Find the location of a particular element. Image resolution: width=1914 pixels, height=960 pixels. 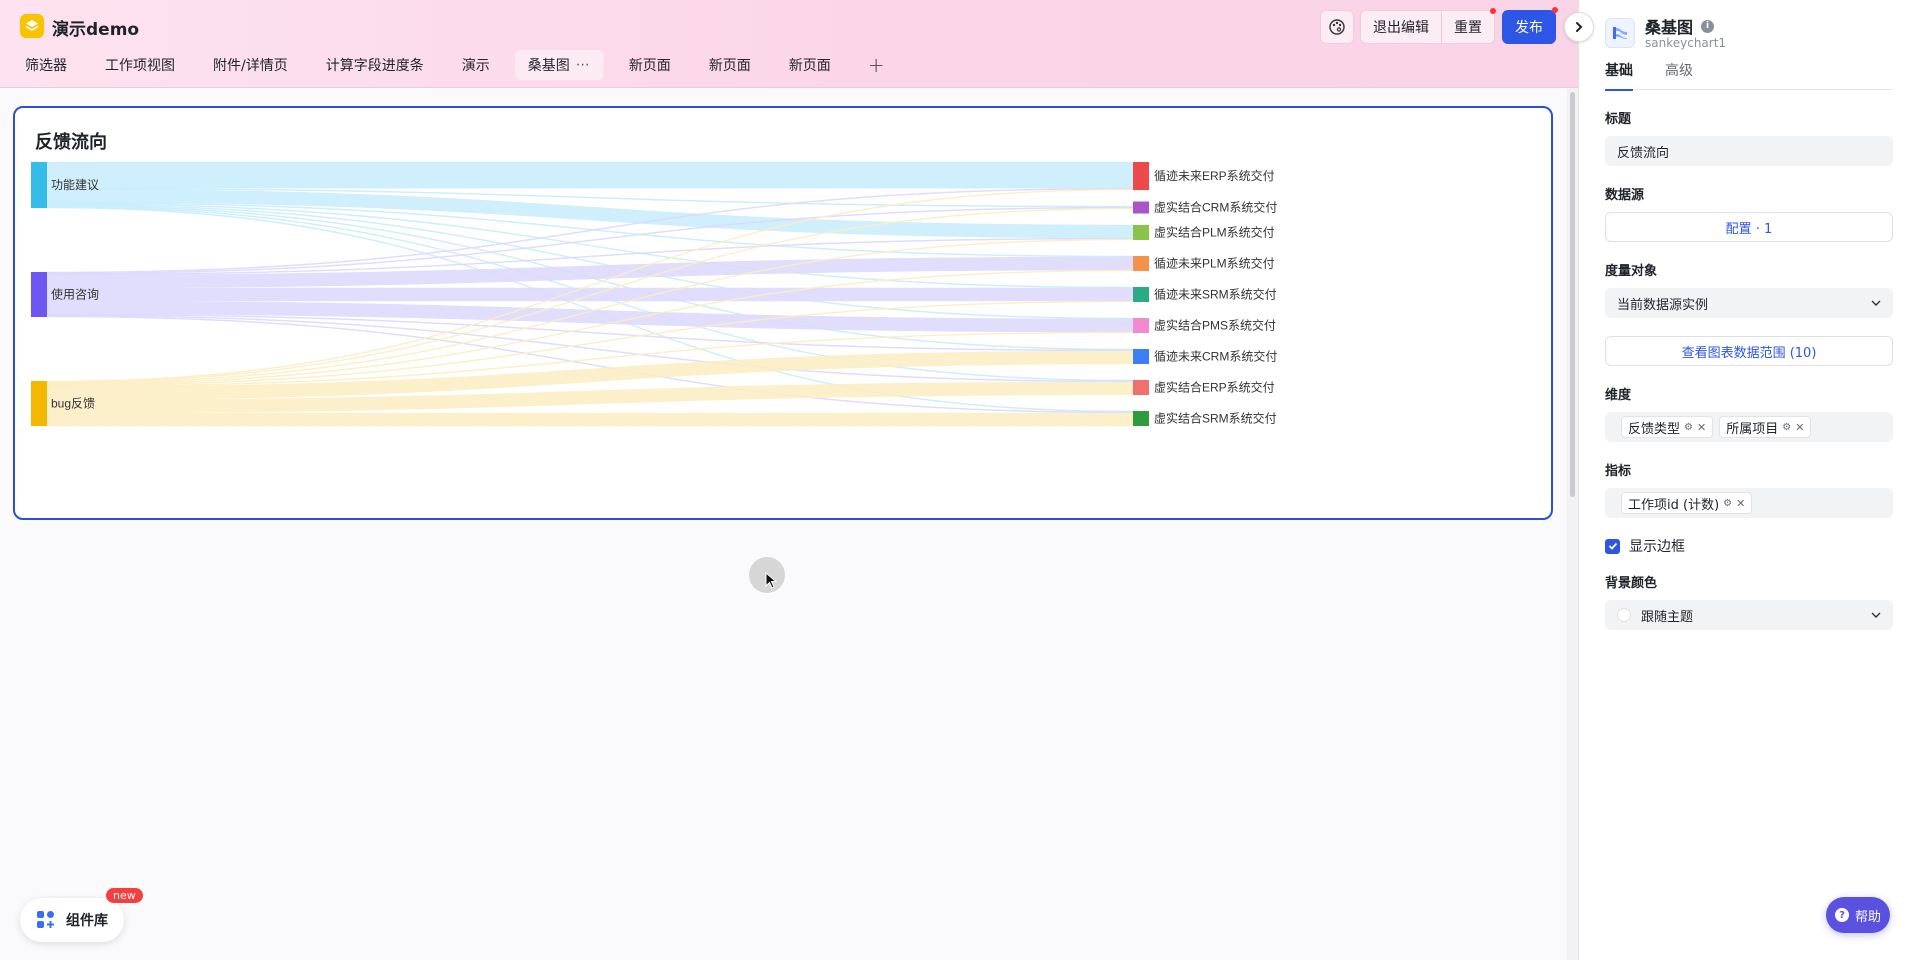

configure-datasource-button: 配置 · 1 is located at coordinates (1749, 227).